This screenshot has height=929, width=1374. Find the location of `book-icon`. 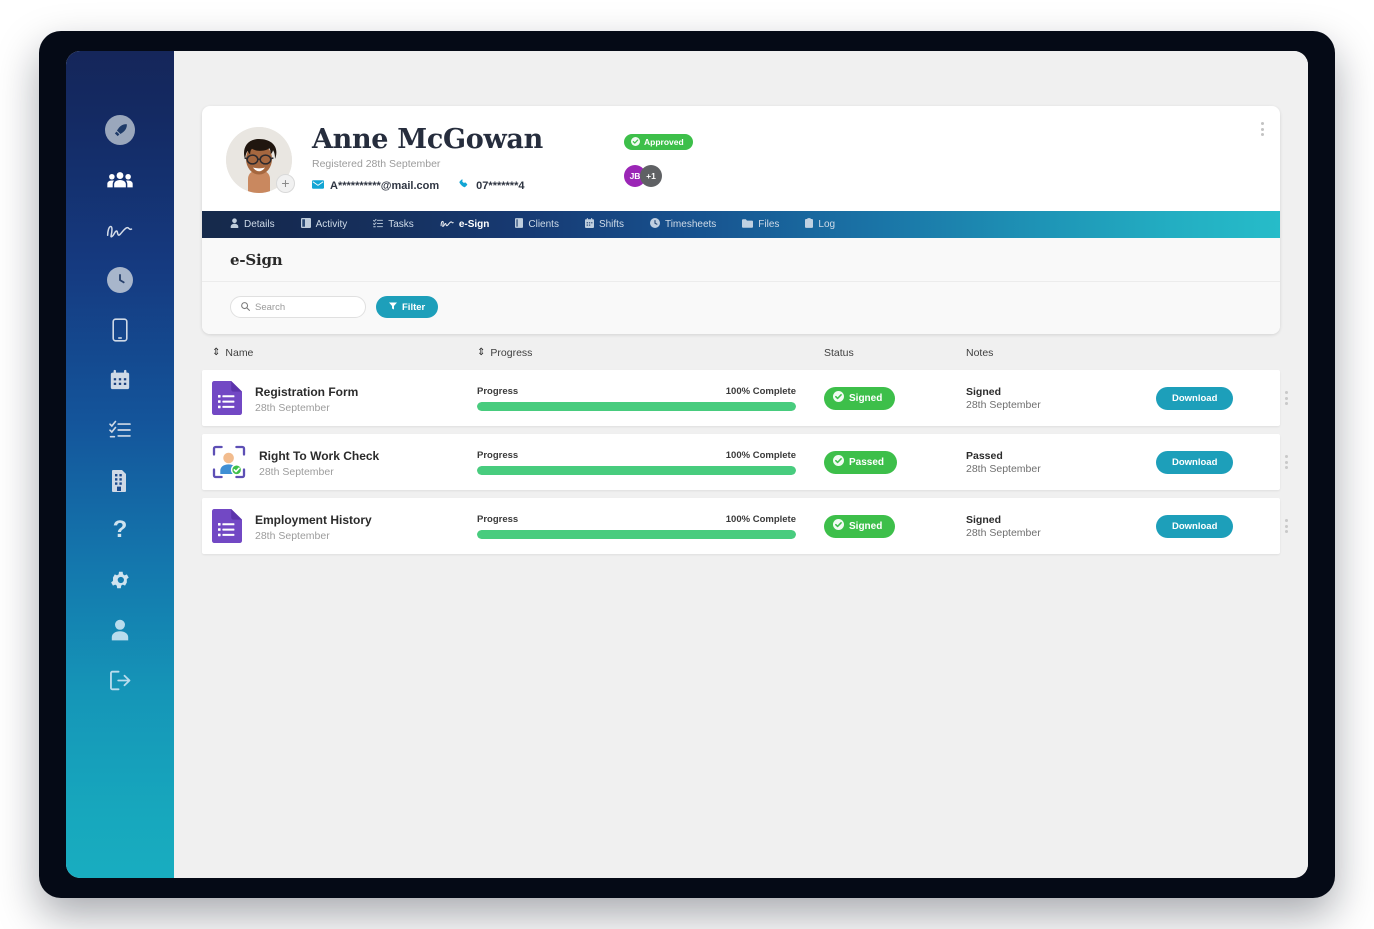

book-icon is located at coordinates (519, 224).